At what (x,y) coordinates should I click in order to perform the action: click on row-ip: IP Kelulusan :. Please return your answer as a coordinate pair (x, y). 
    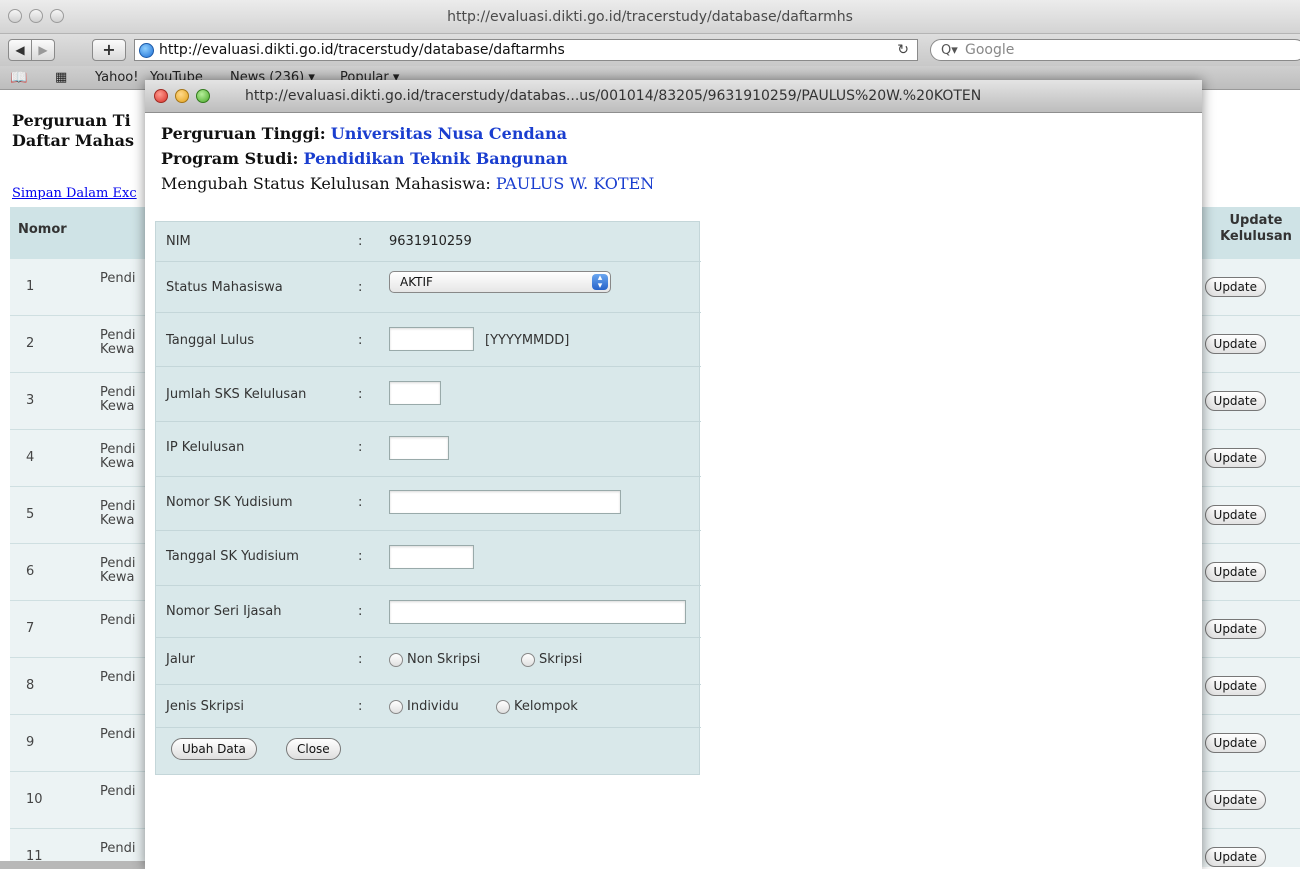
    Looking at the image, I should click on (428, 449).